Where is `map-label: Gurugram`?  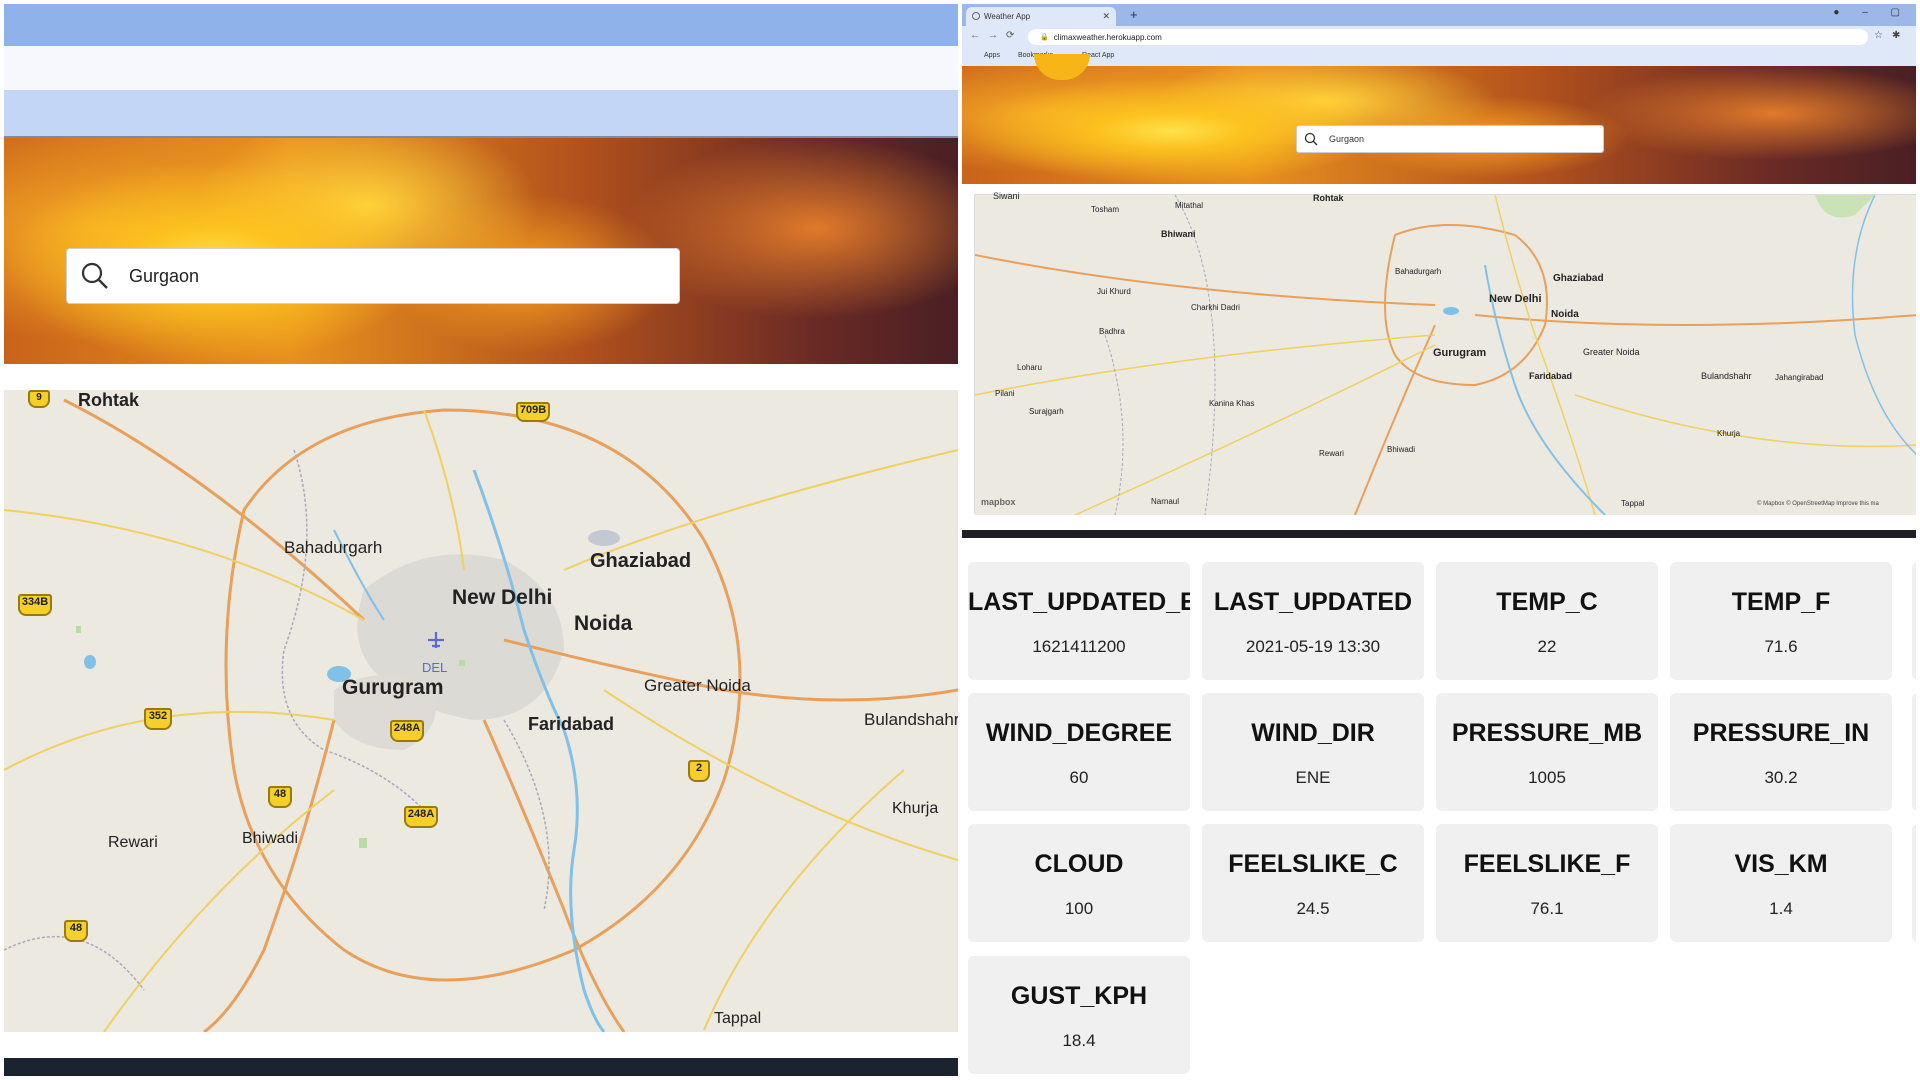 map-label: Gurugram is located at coordinates (1460, 353).